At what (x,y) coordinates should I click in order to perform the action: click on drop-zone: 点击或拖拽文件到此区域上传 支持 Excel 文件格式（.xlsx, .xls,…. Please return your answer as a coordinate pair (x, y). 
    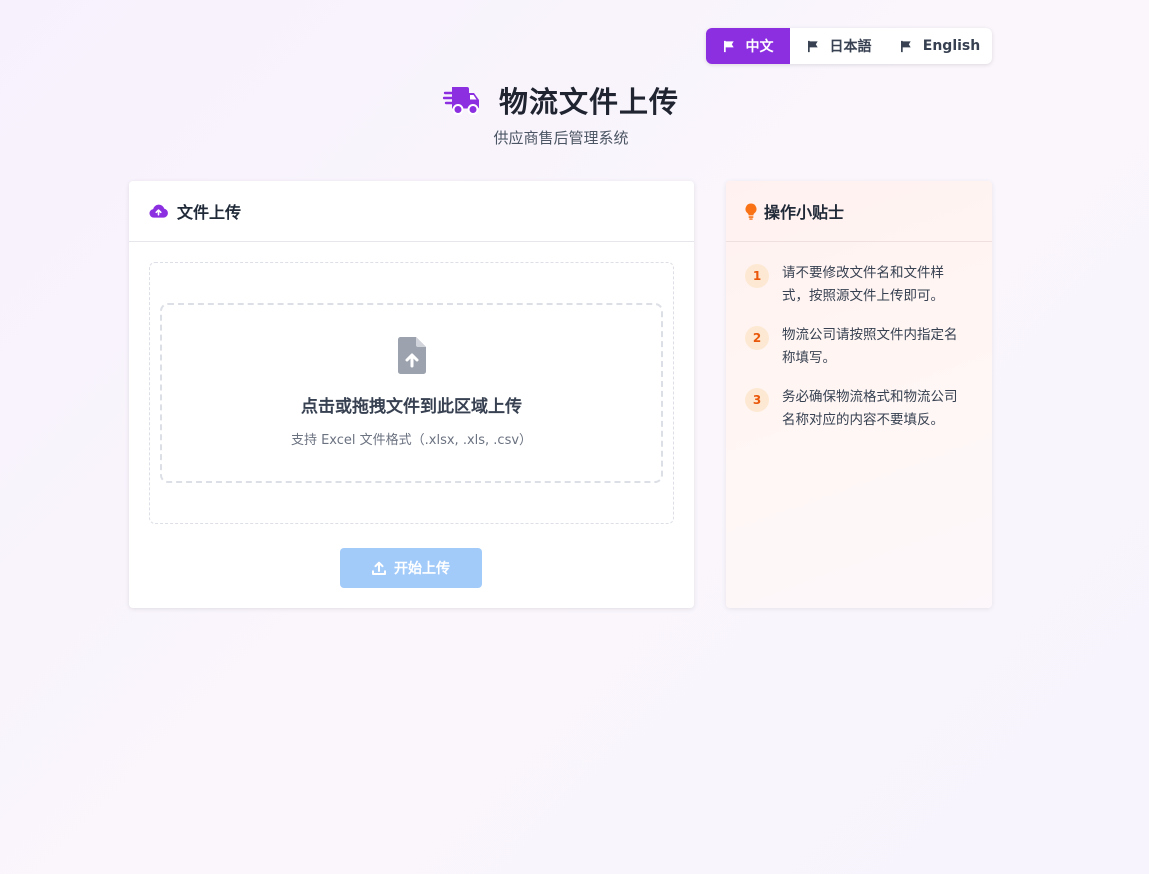
    Looking at the image, I should click on (411, 393).